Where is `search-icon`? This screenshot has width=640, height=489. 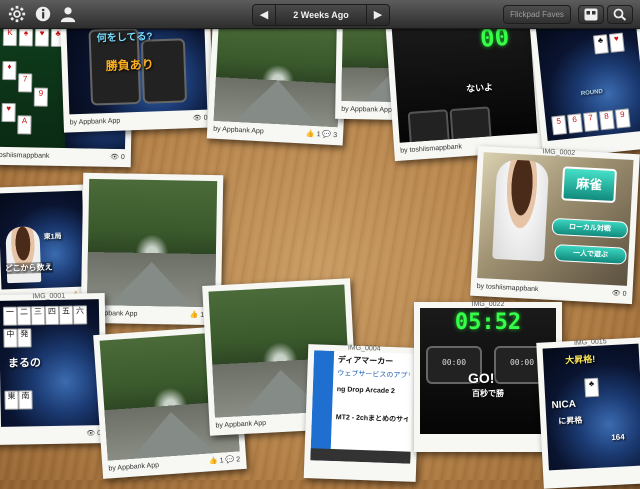 search-icon is located at coordinates (620, 14).